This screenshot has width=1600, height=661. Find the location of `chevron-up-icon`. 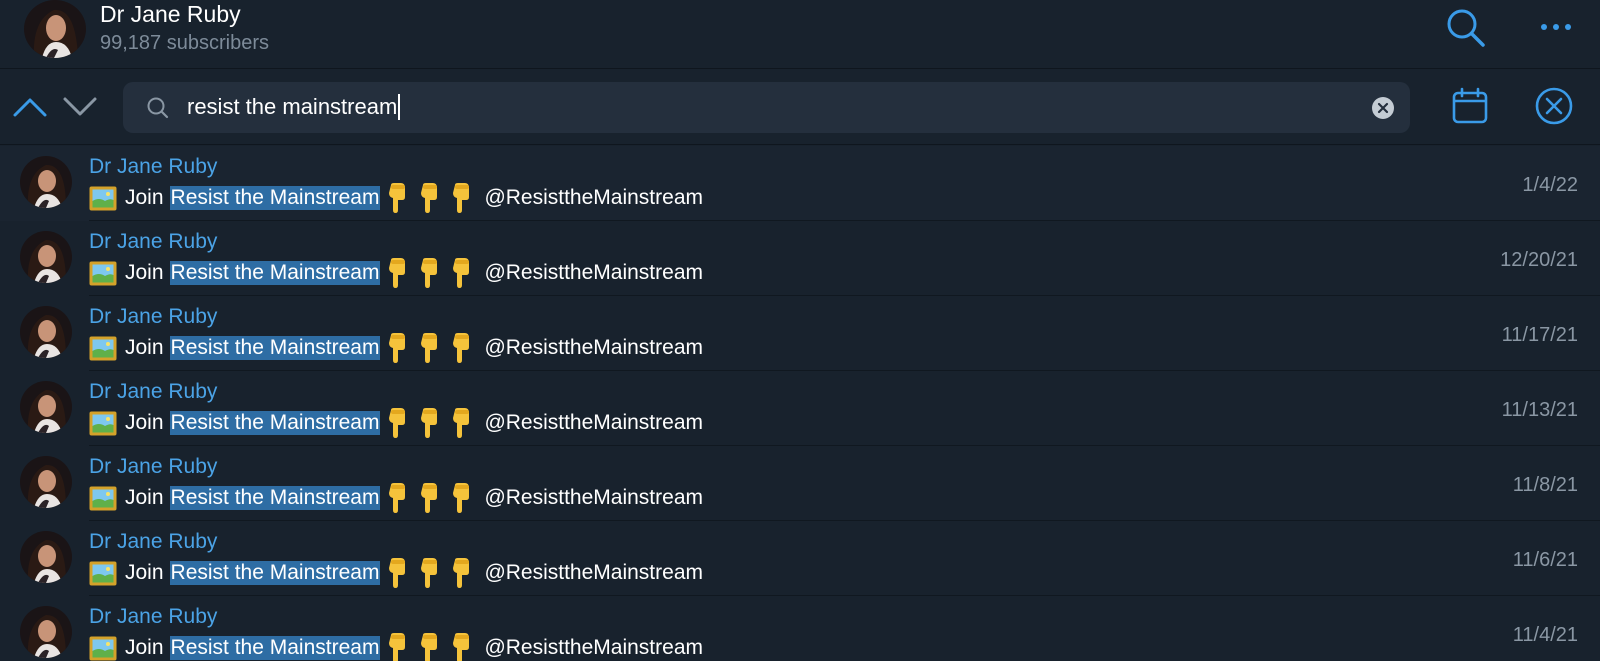

chevron-up-icon is located at coordinates (30, 107).